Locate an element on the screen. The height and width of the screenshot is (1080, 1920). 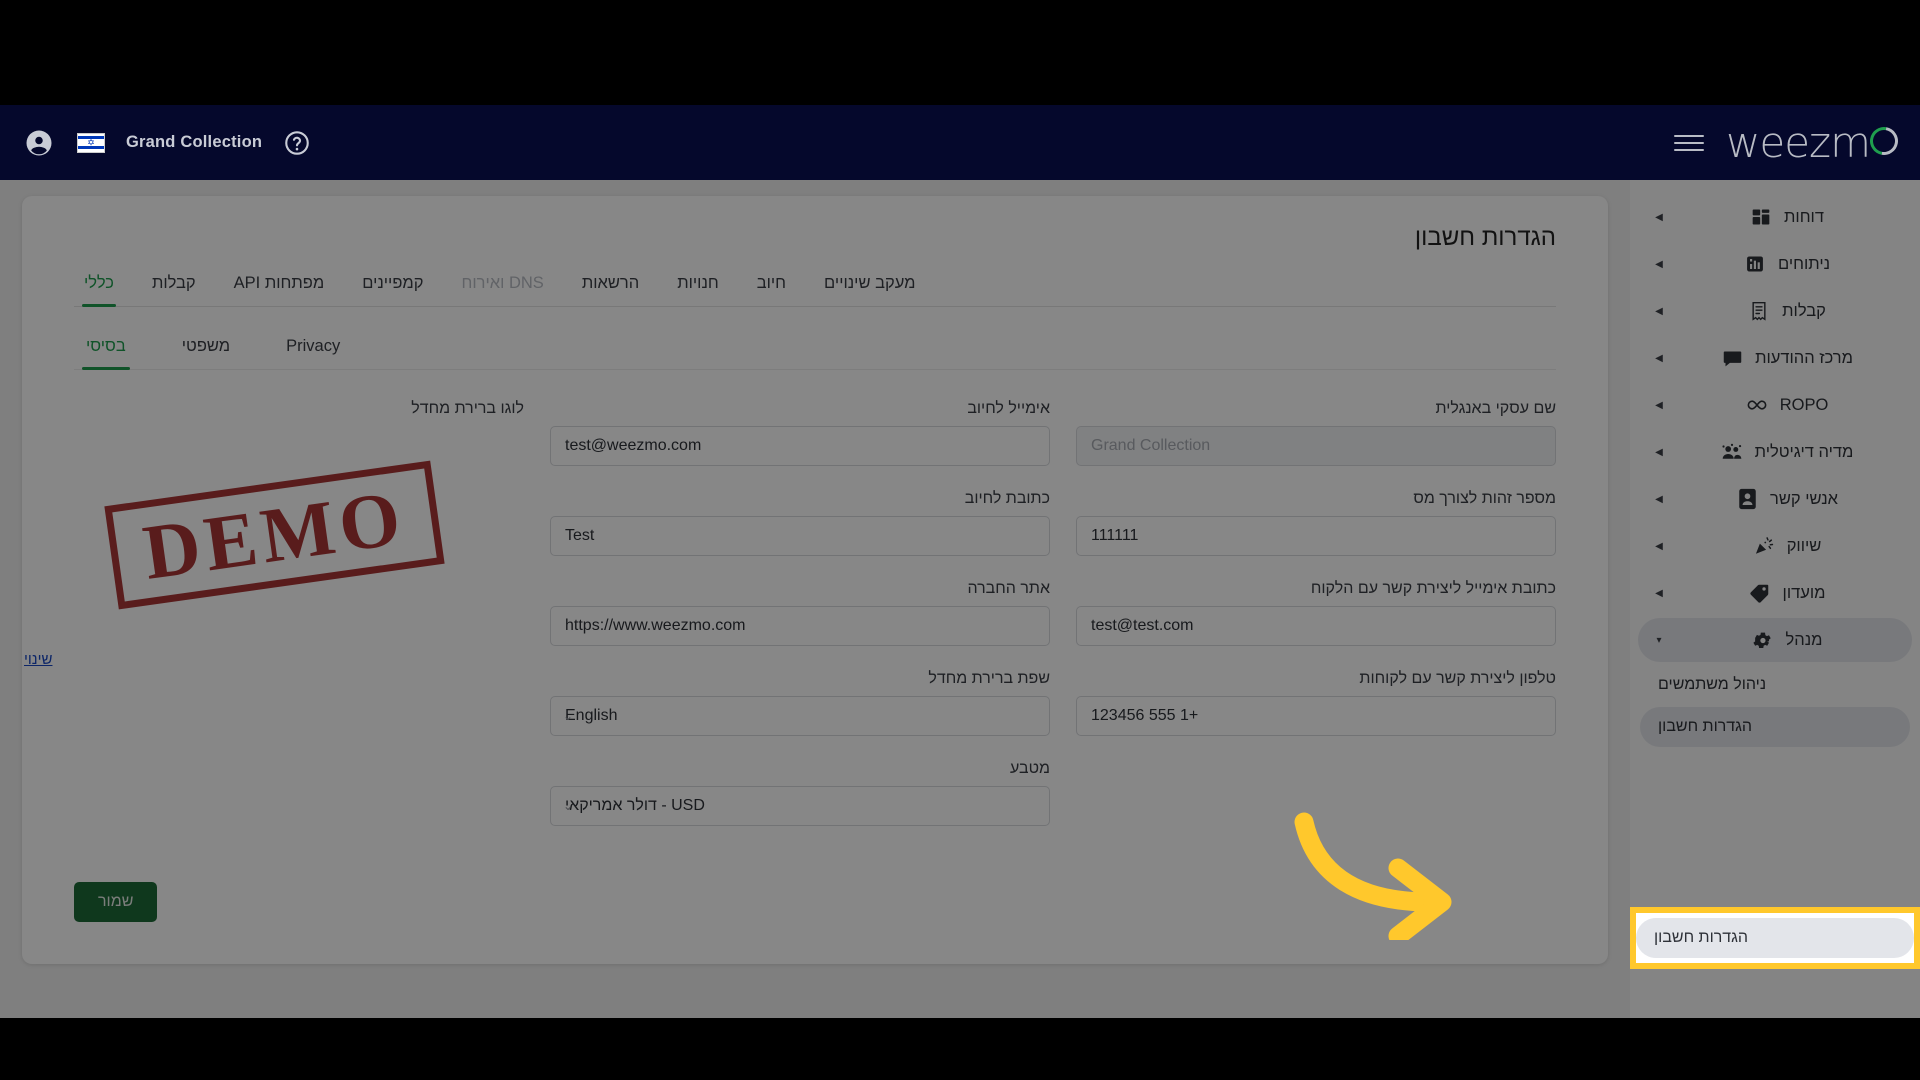
hamburger-menu-icon is located at coordinates (1689, 142).